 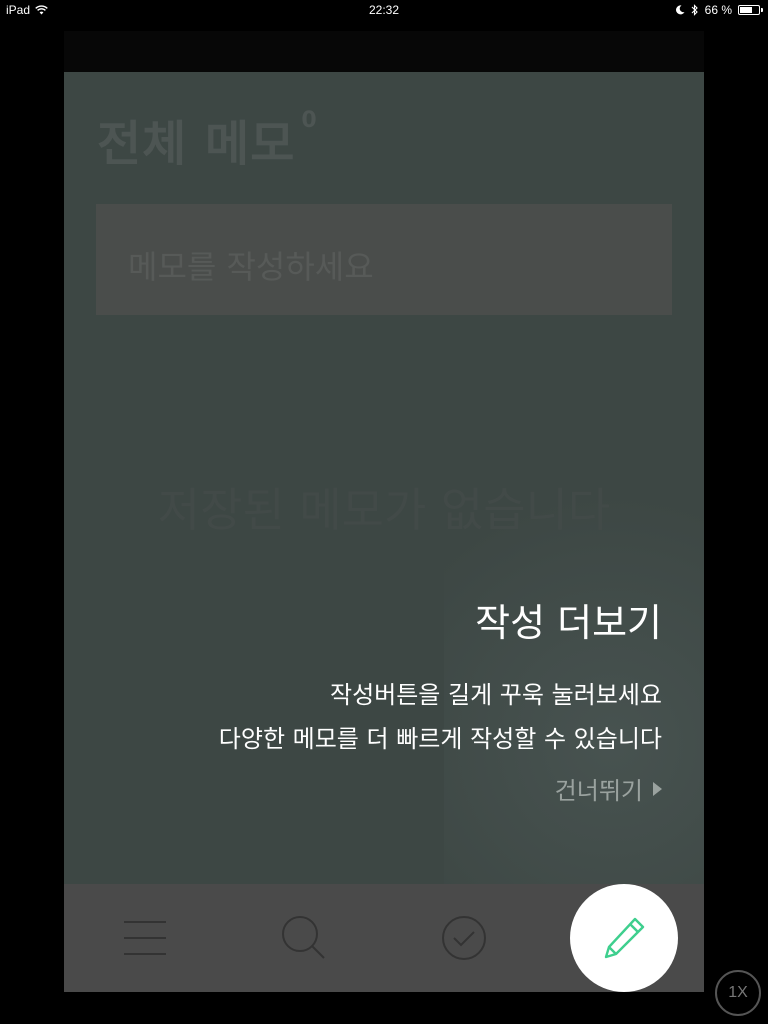 I want to click on menu-icon, so click(x=145, y=938).